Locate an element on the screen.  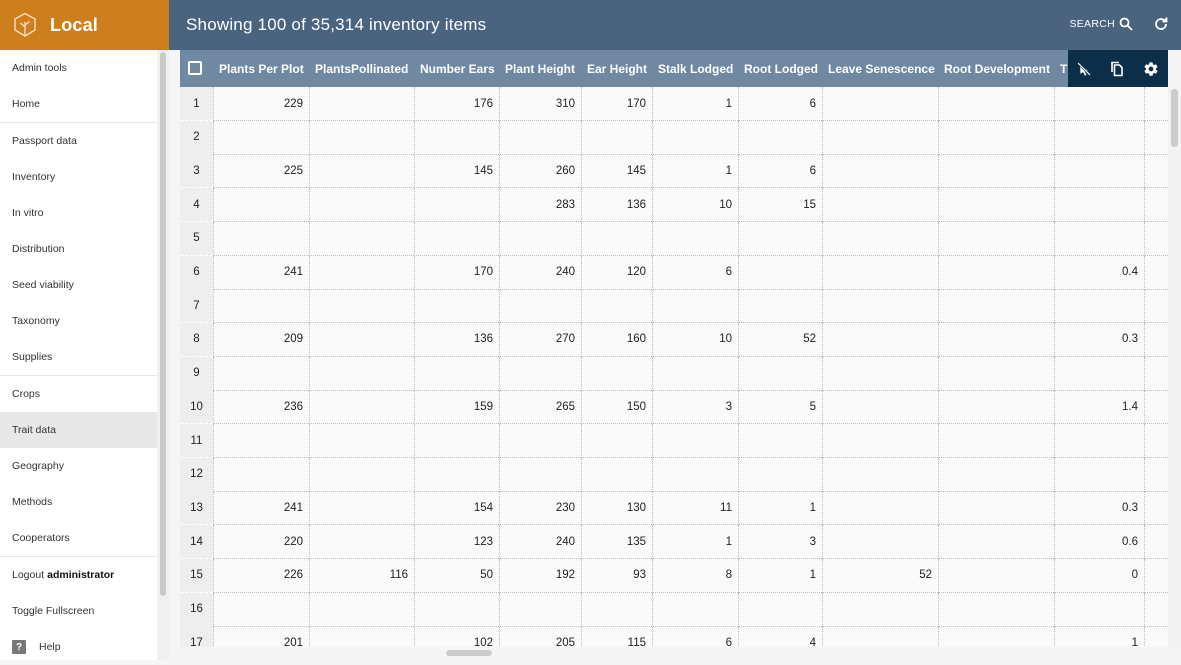
row-number: 7 is located at coordinates (196, 306).